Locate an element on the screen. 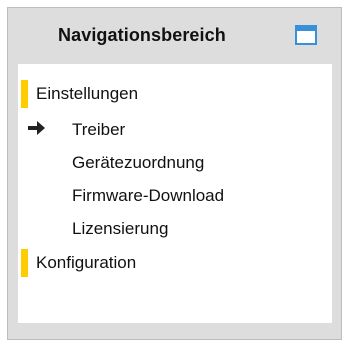 This screenshot has width=353, height=350. nav-item-label: Konfiguration is located at coordinates (86, 262).